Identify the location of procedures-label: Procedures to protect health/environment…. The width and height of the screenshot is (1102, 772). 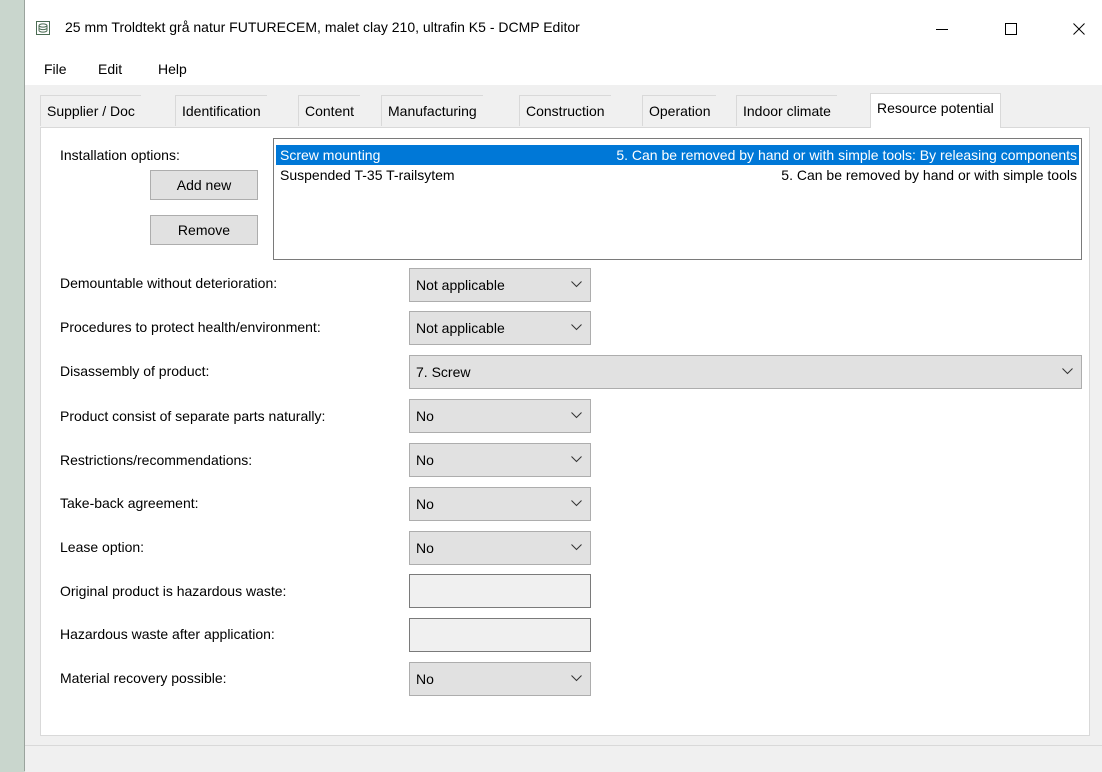
(190, 327).